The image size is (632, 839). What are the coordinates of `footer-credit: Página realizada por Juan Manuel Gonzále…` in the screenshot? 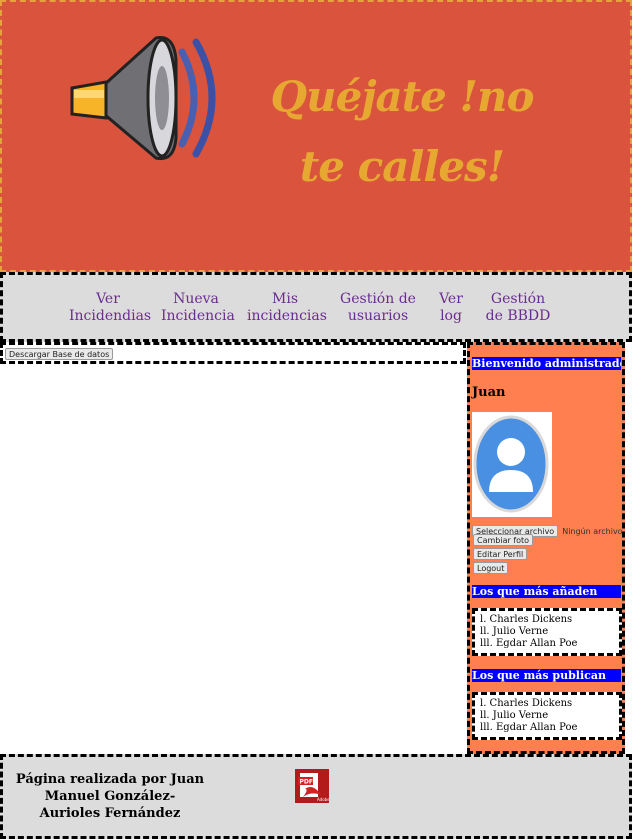 It's located at (110, 796).